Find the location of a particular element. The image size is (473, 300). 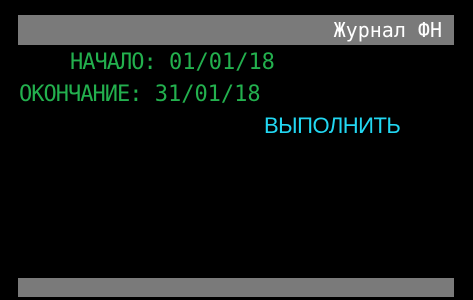

start-date-row: НАЧАЛО: 01/01/18 is located at coordinates (172, 63).